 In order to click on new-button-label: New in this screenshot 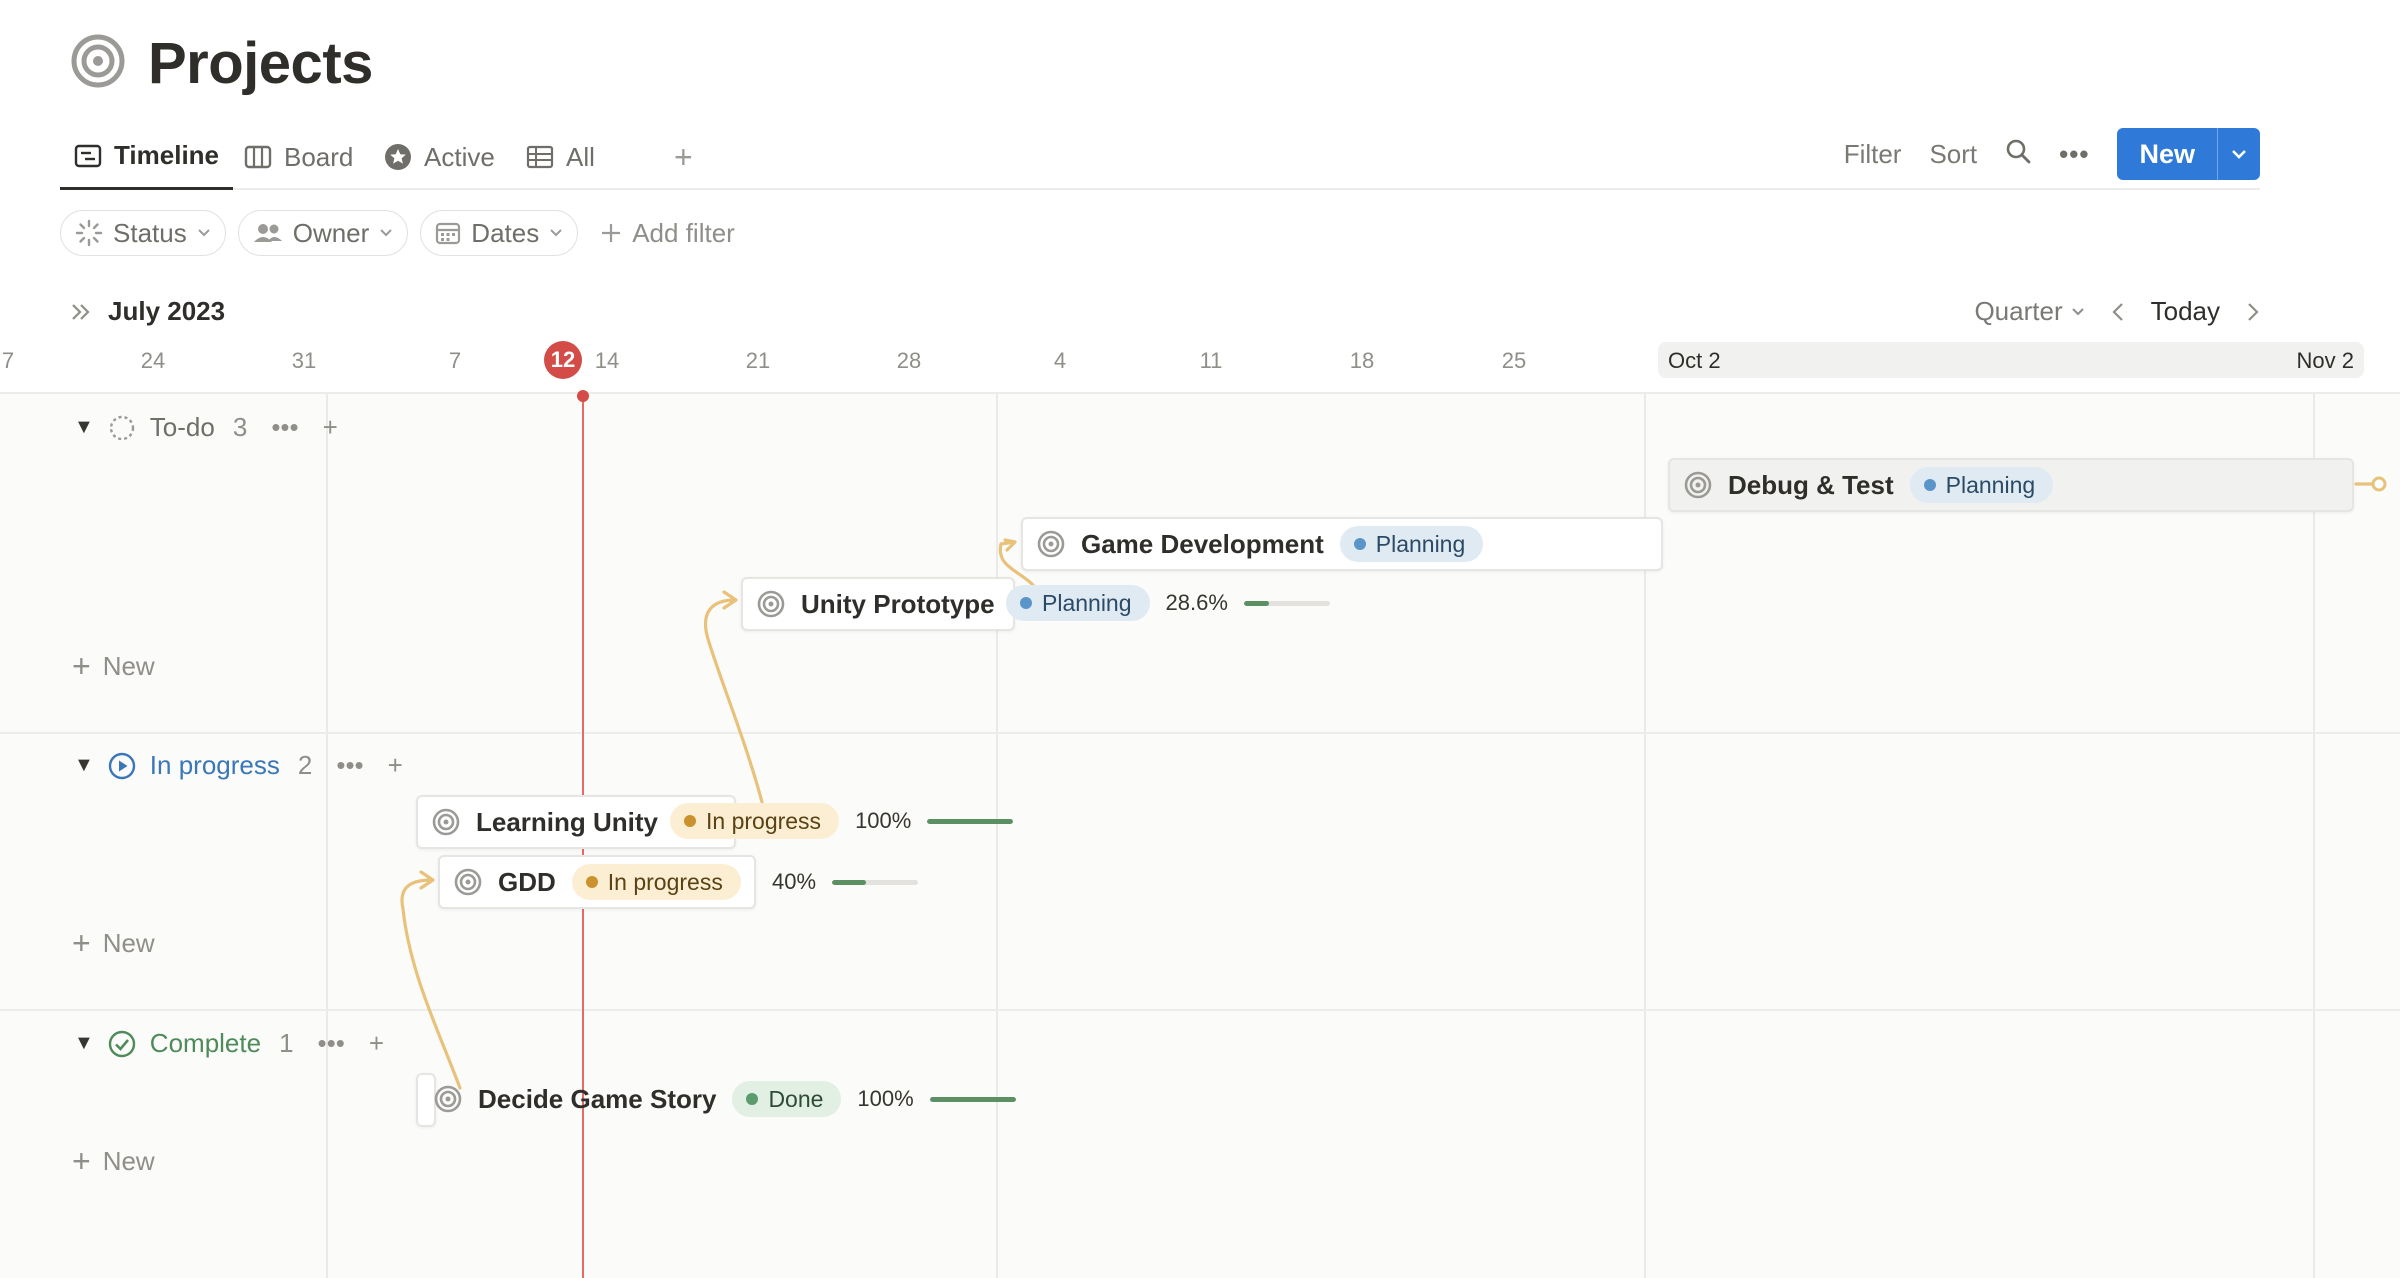, I will do `click(2167, 154)`.